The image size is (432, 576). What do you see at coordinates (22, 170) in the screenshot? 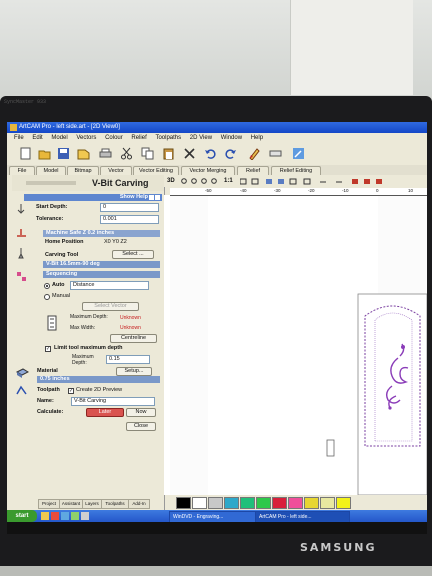
I see `tab-file: File` at bounding box center [22, 170].